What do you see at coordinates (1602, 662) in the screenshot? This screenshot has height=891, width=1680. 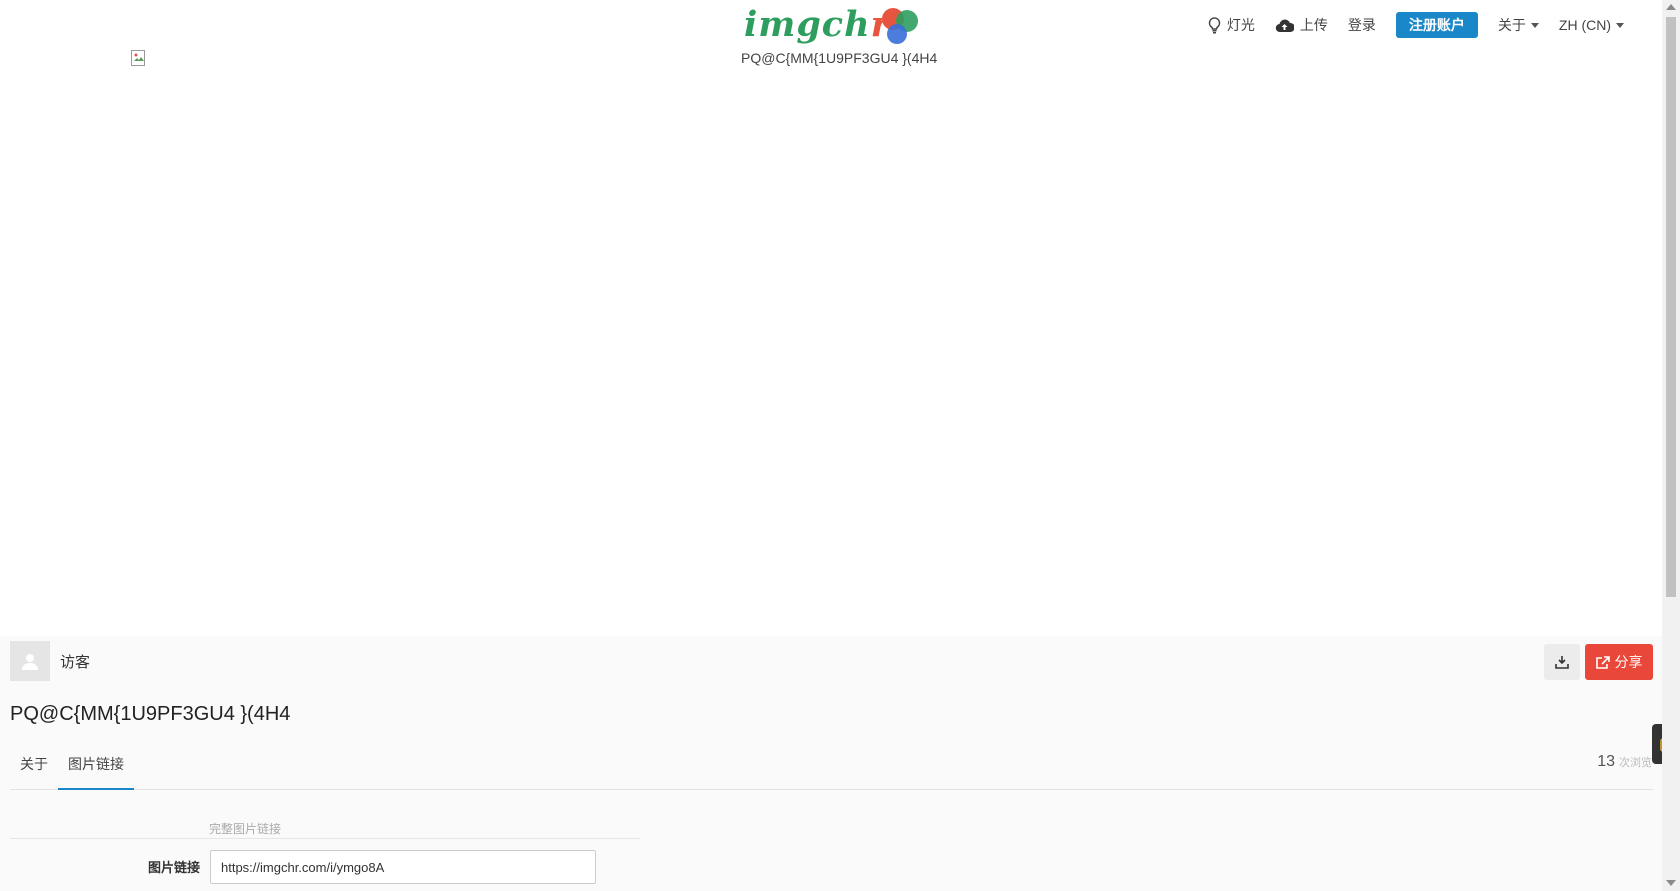 I see `share-icon` at bounding box center [1602, 662].